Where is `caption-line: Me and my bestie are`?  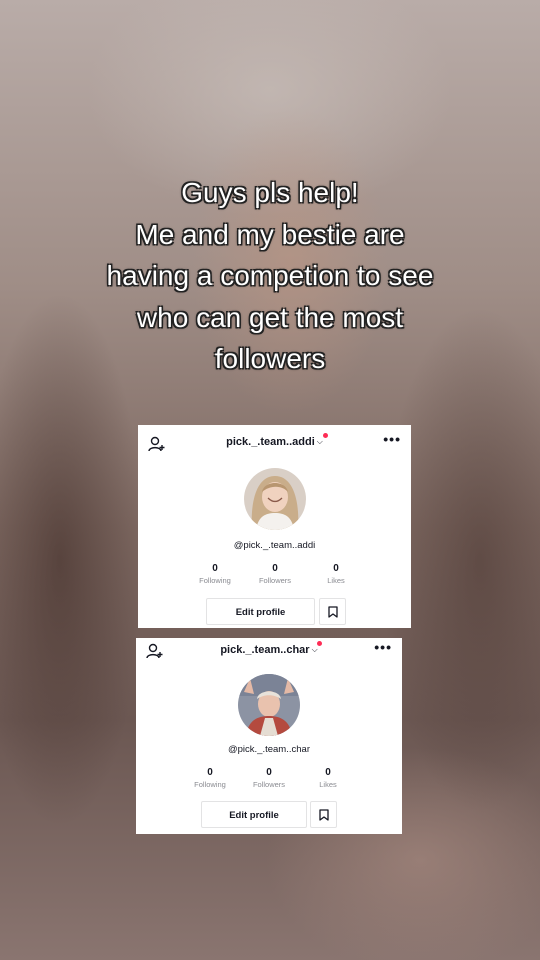
caption-line: Me and my bestie are is located at coordinates (270, 234).